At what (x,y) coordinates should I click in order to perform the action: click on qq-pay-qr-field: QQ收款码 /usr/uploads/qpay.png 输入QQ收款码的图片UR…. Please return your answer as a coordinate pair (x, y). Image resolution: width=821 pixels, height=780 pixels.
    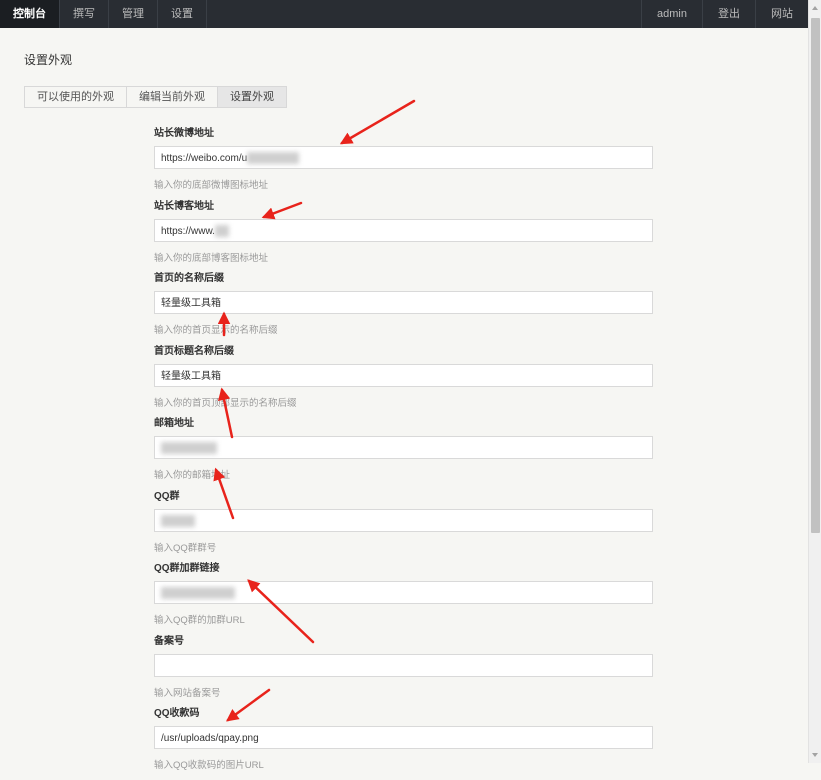
    Looking at the image, I should click on (404, 743).